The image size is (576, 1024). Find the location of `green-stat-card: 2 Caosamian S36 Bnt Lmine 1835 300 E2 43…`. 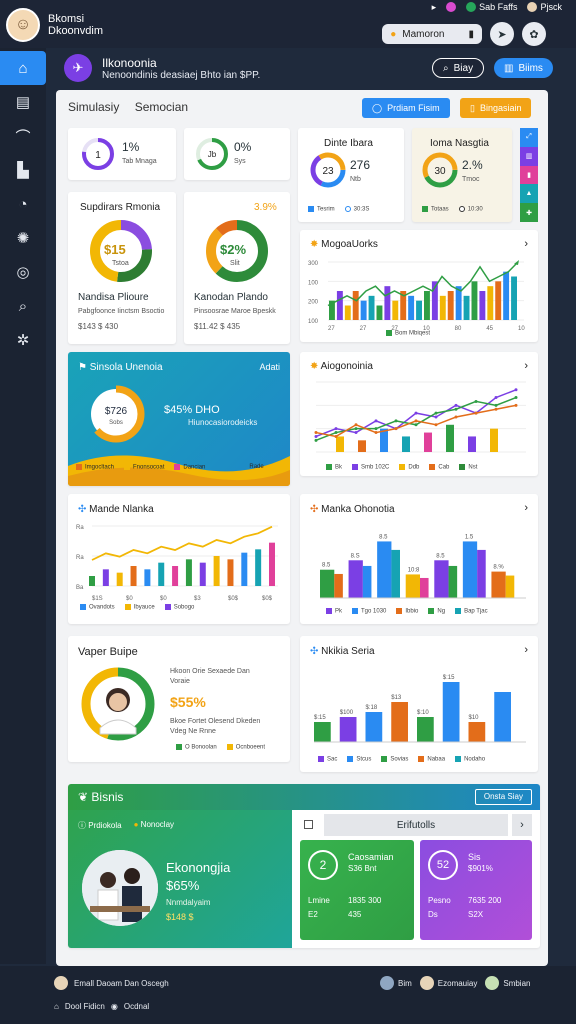

green-stat-card: 2 Caosamian S36 Bnt Lmine 1835 300 E2 43… is located at coordinates (357, 890).